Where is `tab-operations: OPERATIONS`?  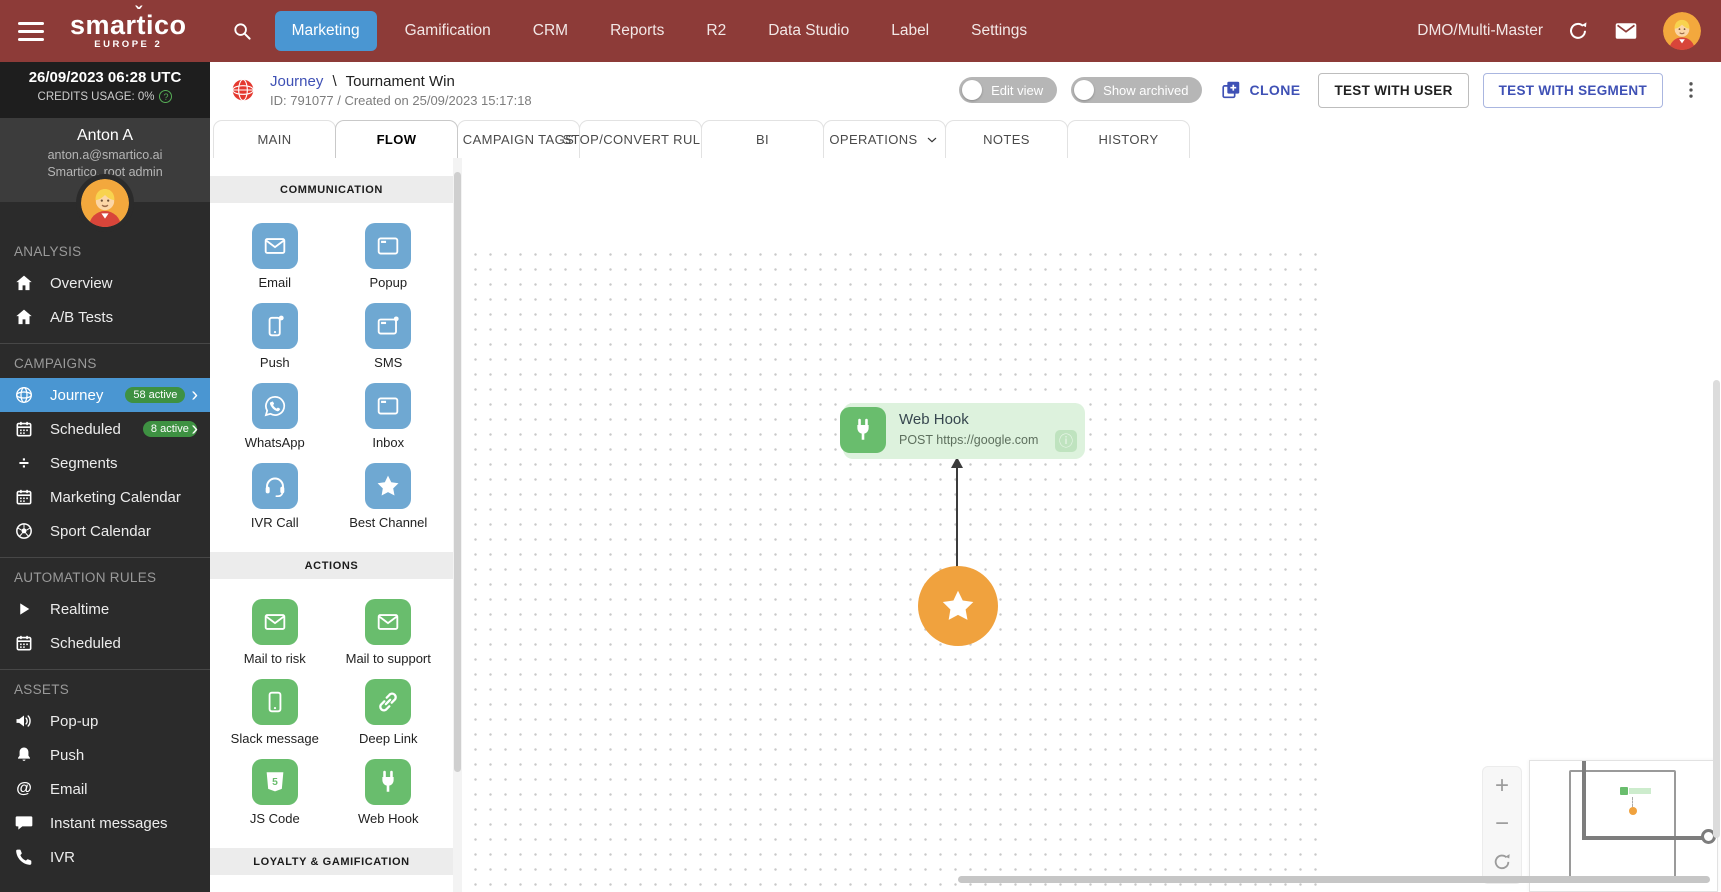 tab-operations: OPERATIONS is located at coordinates (884, 139).